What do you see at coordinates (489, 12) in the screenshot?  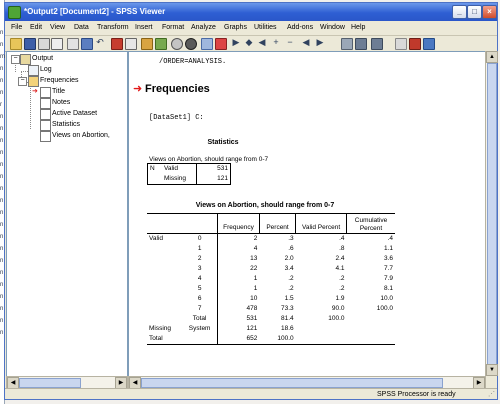 I see `close-button: ×` at bounding box center [489, 12].